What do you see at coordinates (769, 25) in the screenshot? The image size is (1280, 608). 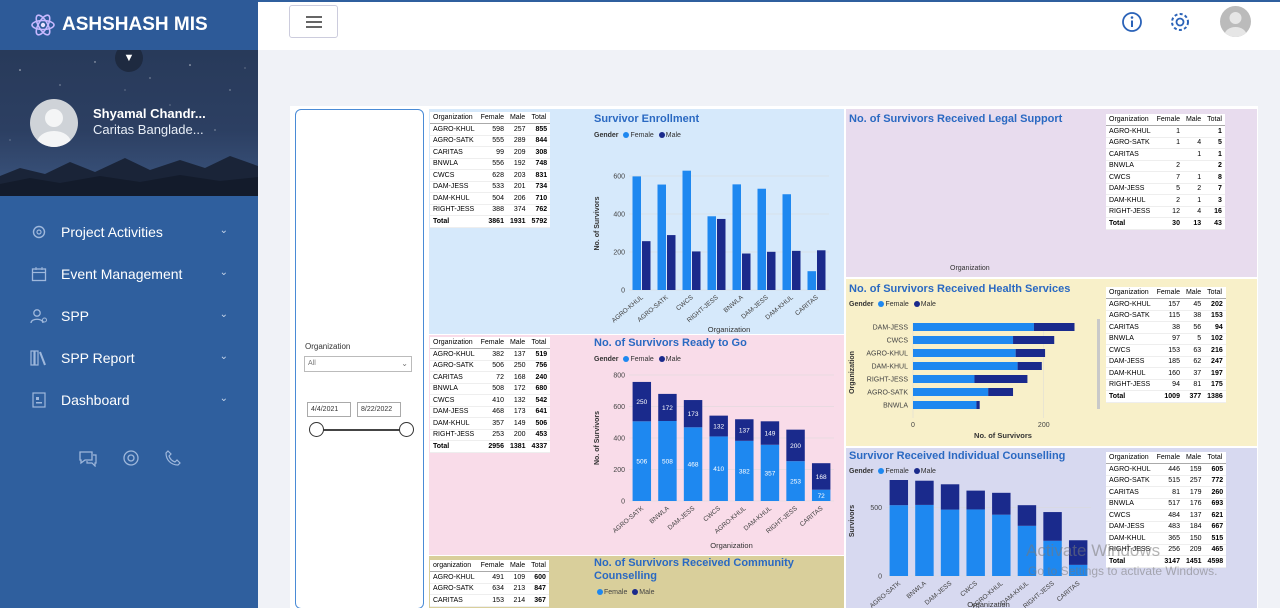 I see `top-bar` at bounding box center [769, 25].